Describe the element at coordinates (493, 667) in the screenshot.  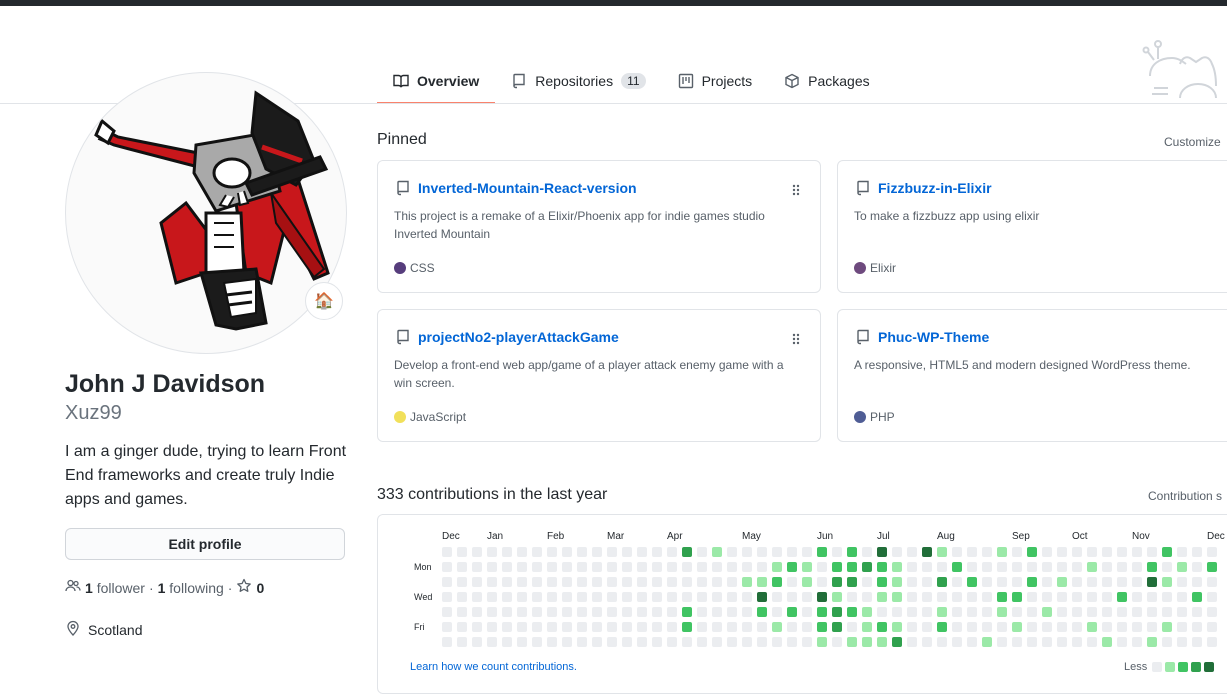
I see `learn-contributions-link: Learn how we count contributions.` at that location.